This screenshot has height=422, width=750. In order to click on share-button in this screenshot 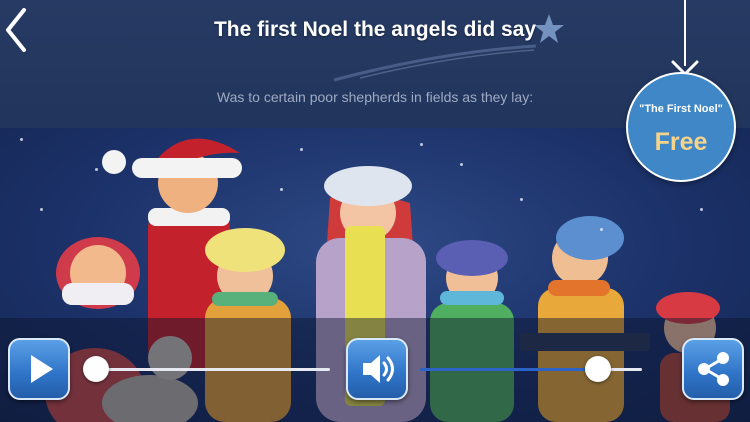, I will do `click(713, 369)`.